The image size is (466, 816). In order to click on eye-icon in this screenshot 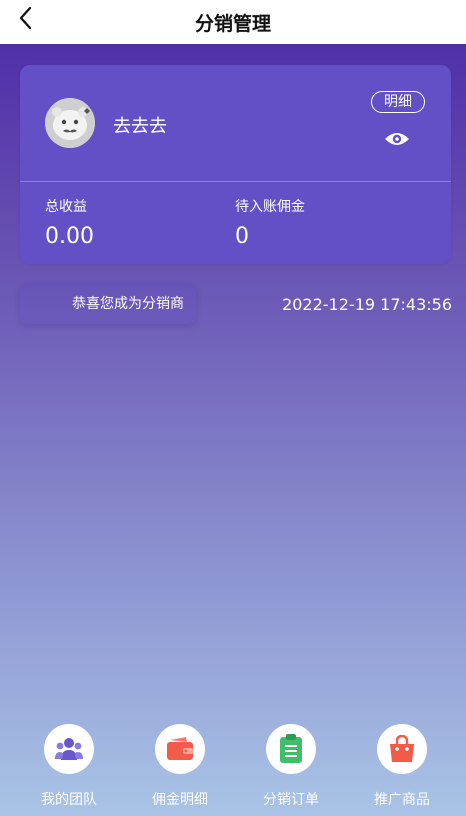, I will do `click(397, 139)`.